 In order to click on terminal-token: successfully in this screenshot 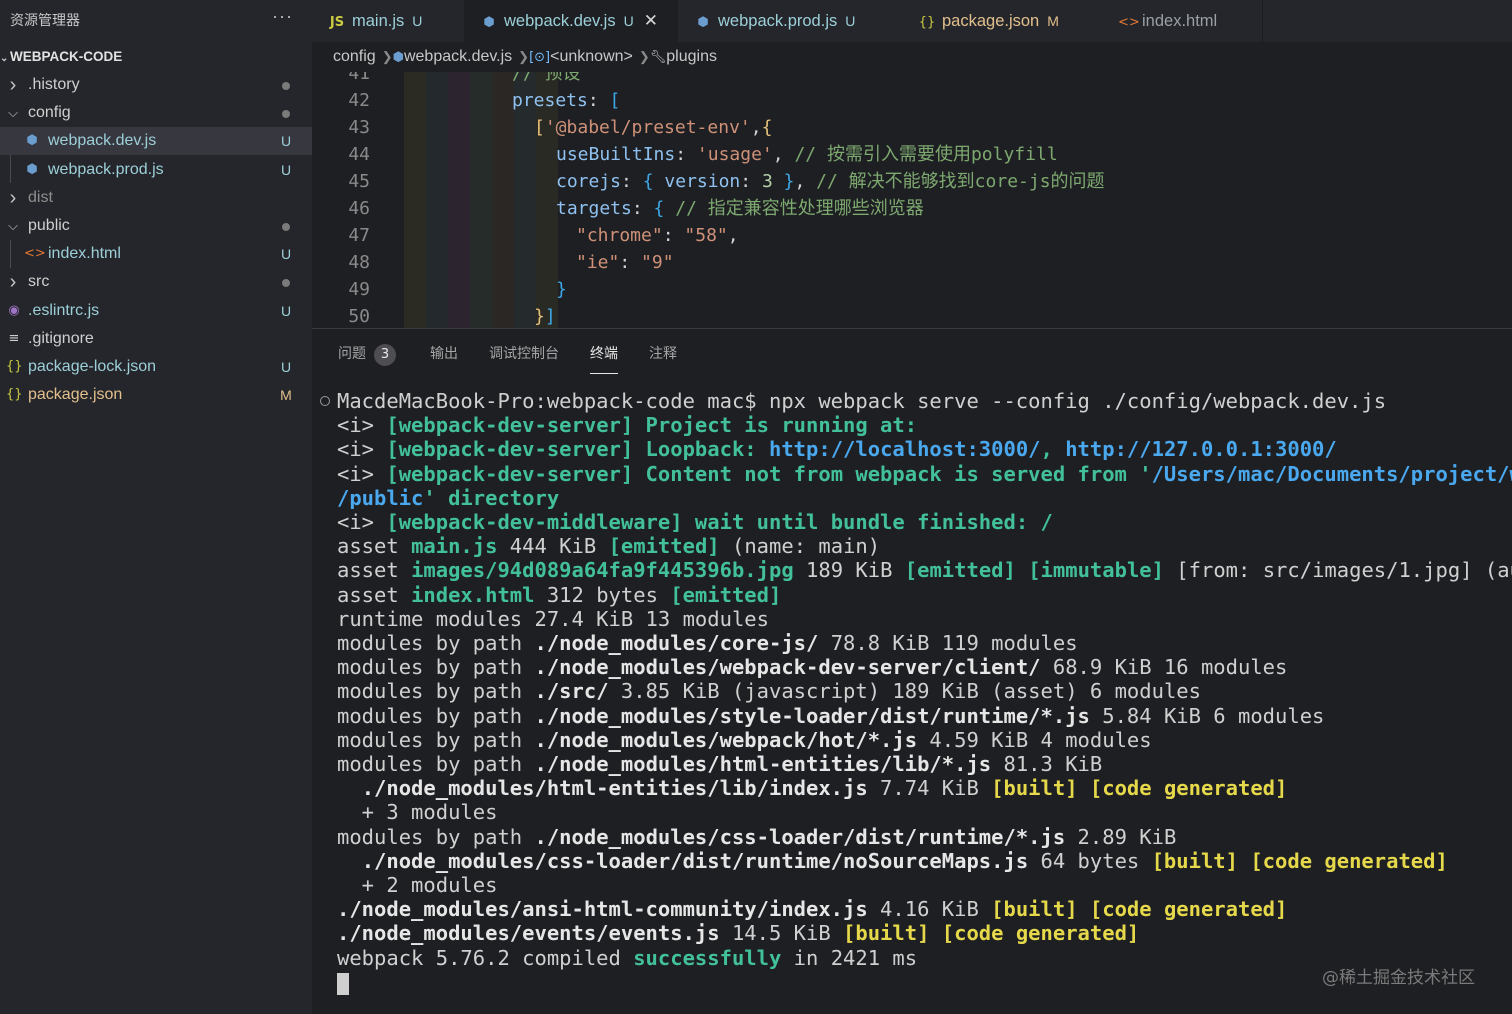, I will do `click(707, 957)`.